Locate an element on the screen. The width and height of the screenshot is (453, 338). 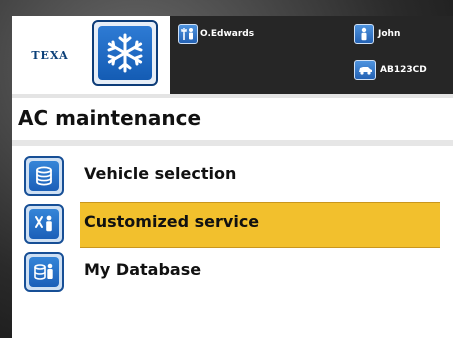
brand-text: TEXA is located at coordinates (50, 55).